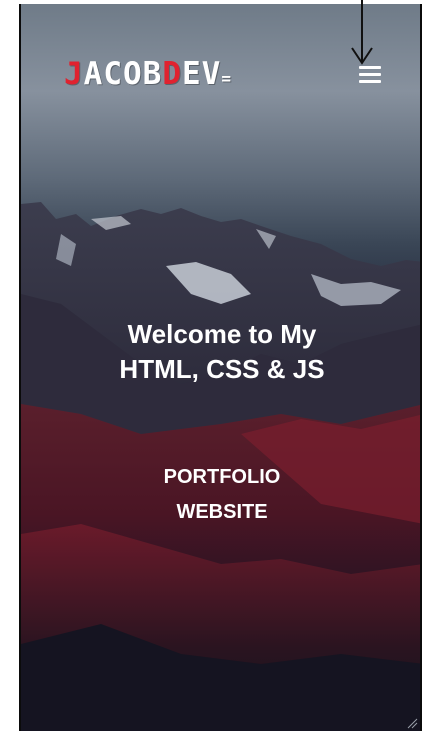 The image size is (426, 733). Describe the element at coordinates (202, 74) in the screenshot. I see `logo-text-ev: EV` at that location.